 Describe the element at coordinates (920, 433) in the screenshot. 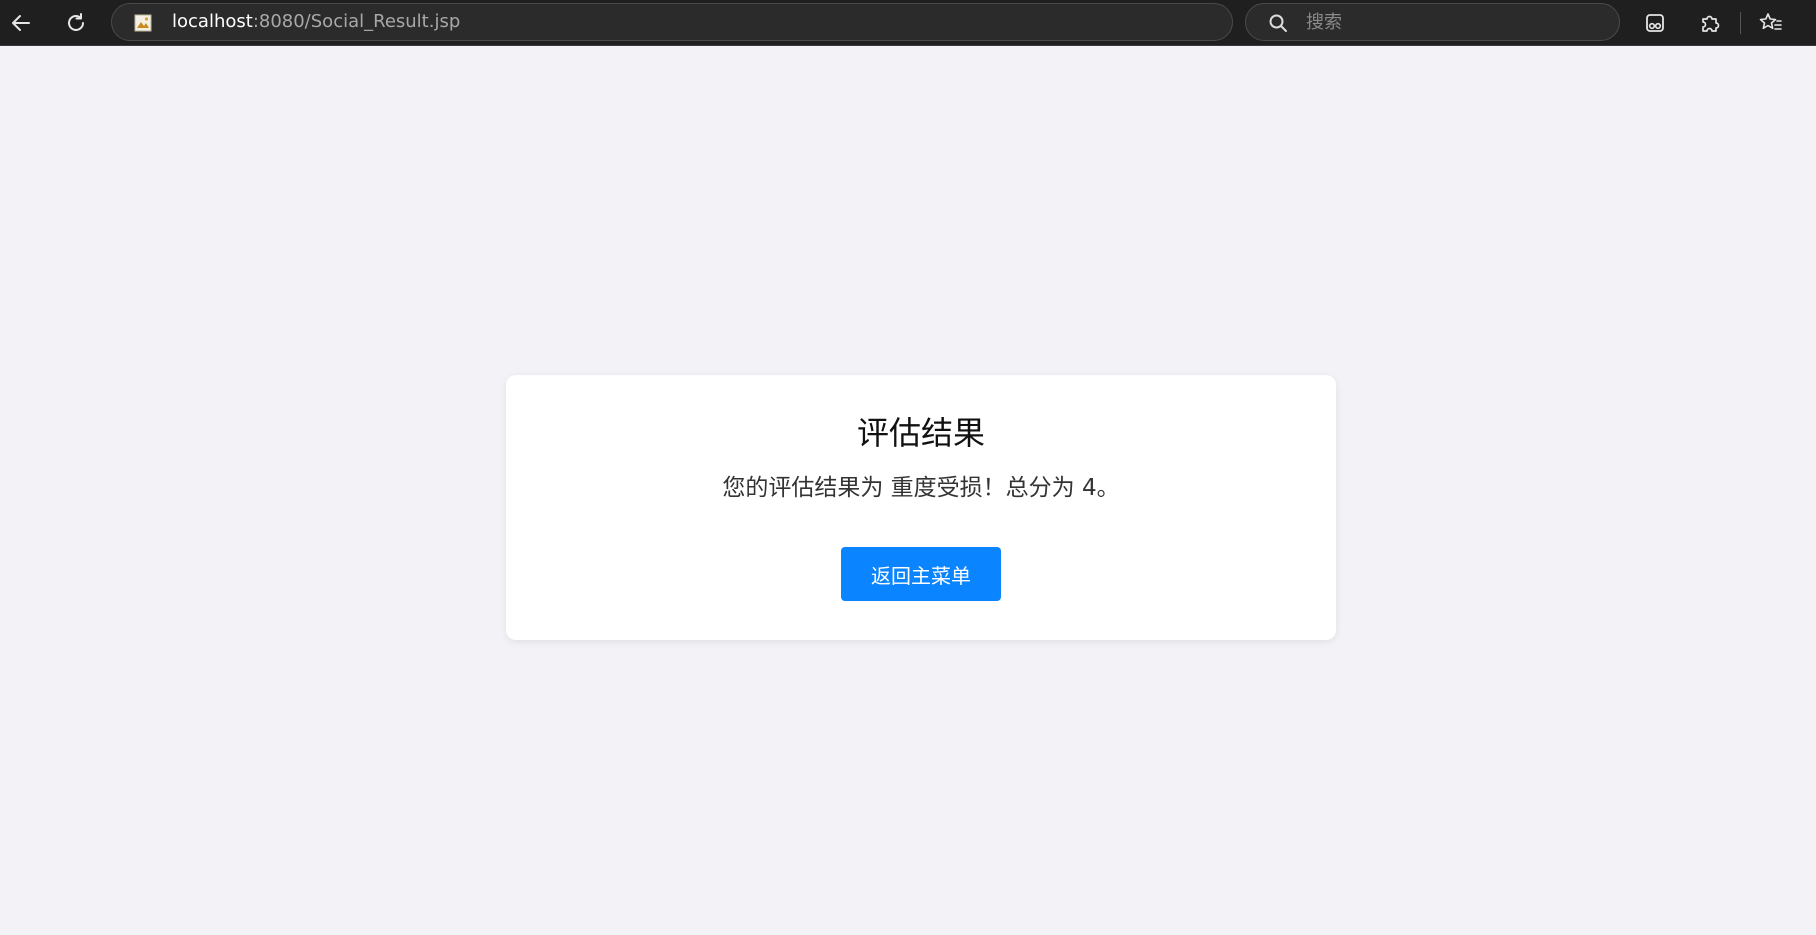

I see `page-title: 评估结果` at that location.